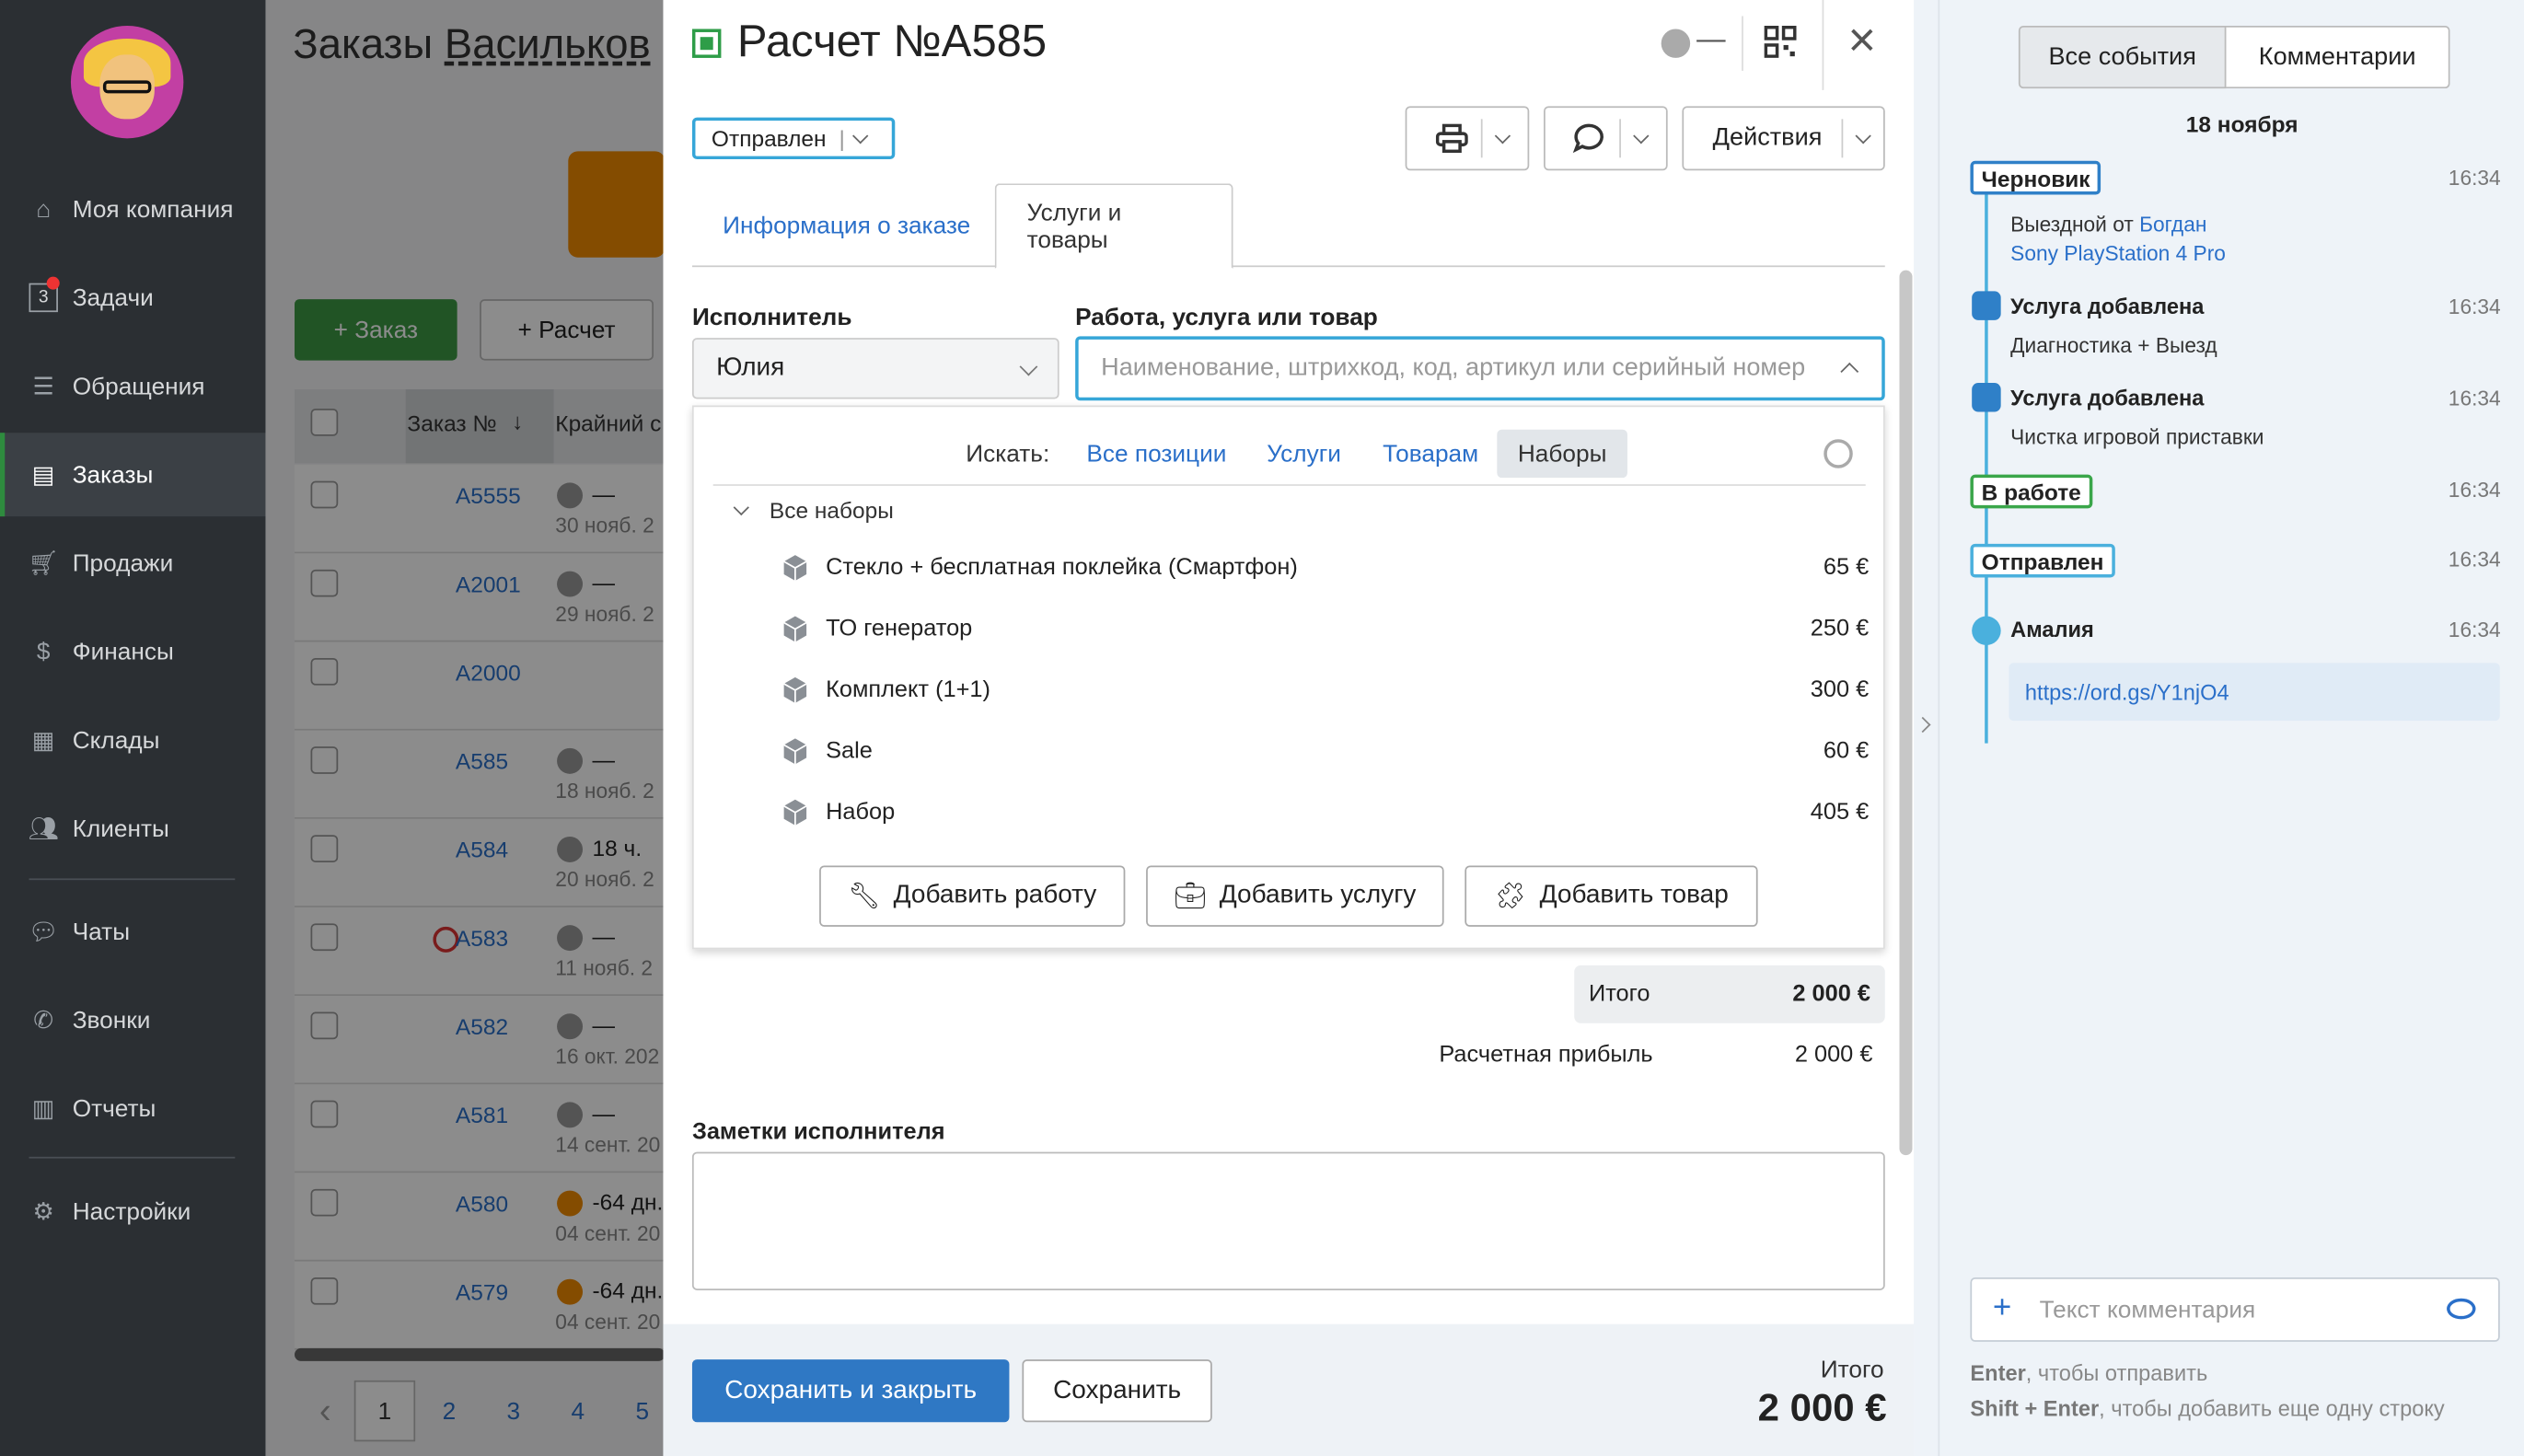 This screenshot has height=1456, width=2524. What do you see at coordinates (43, 1021) in the screenshot?
I see `phone-icon: ✆` at bounding box center [43, 1021].